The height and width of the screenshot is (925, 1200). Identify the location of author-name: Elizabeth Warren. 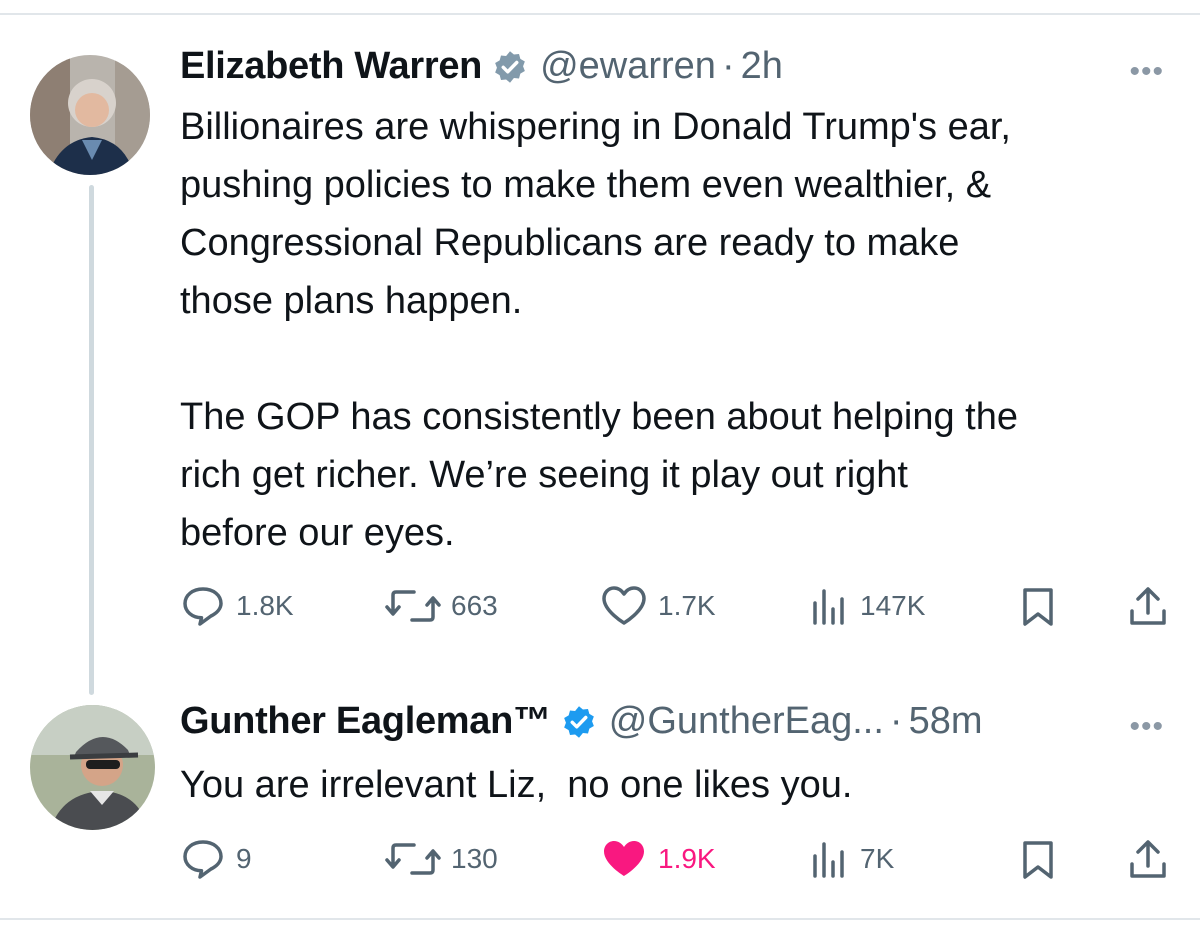
(331, 66).